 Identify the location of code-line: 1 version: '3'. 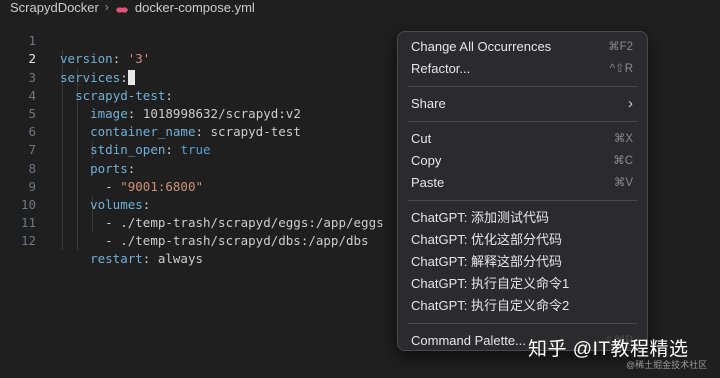
(360, 40).